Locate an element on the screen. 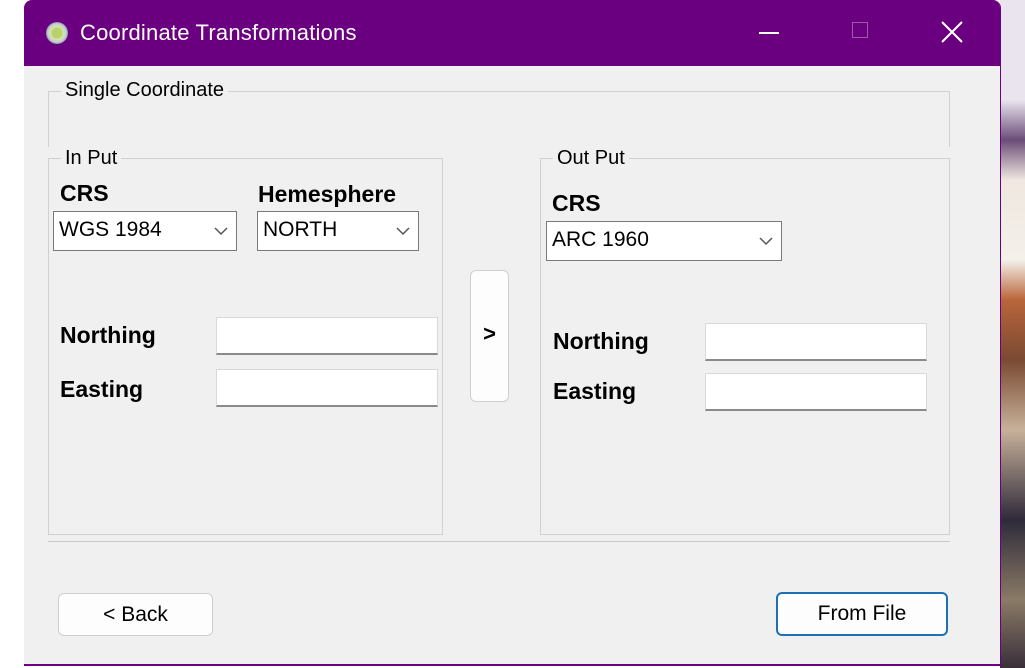 Image resolution: width=1025 pixels, height=668 pixels. desktop-background is located at coordinates (1012, 334).